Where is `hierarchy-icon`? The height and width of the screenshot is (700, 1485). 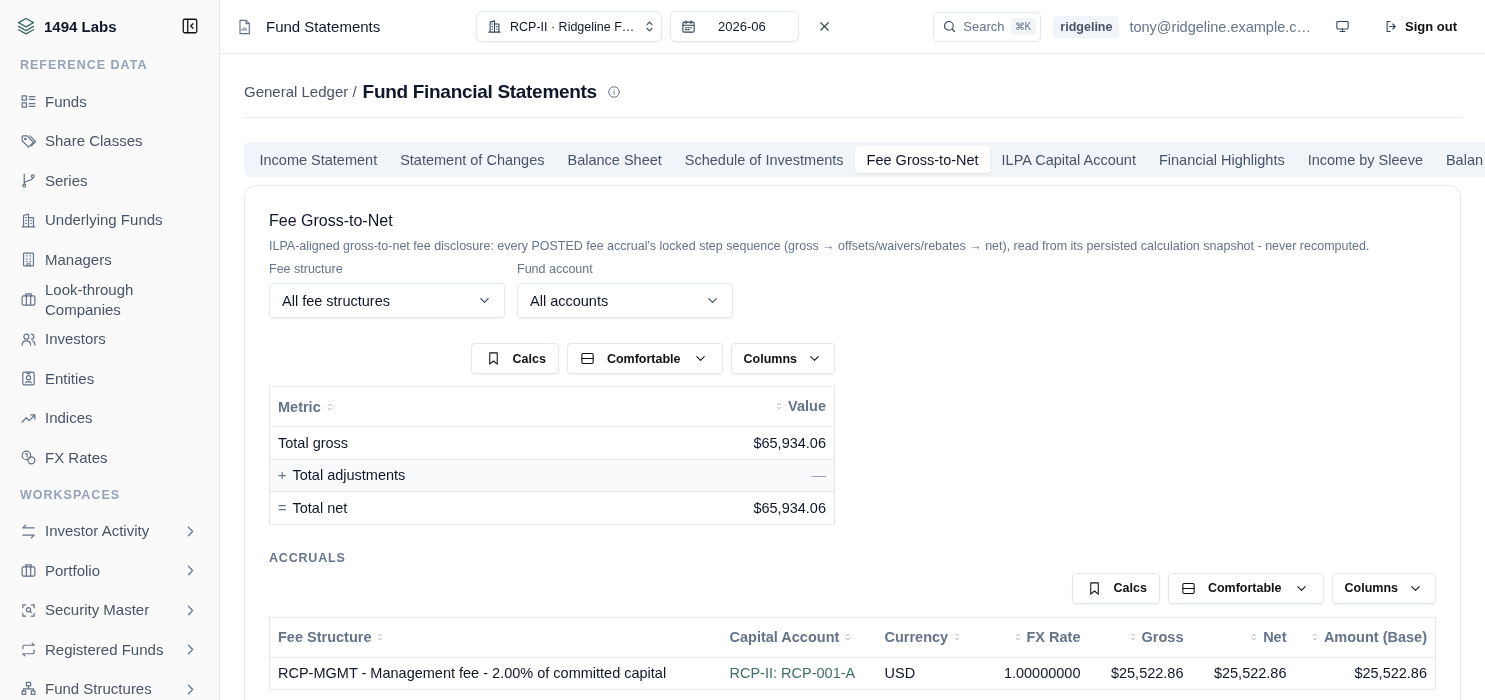 hierarchy-icon is located at coordinates (28, 689).